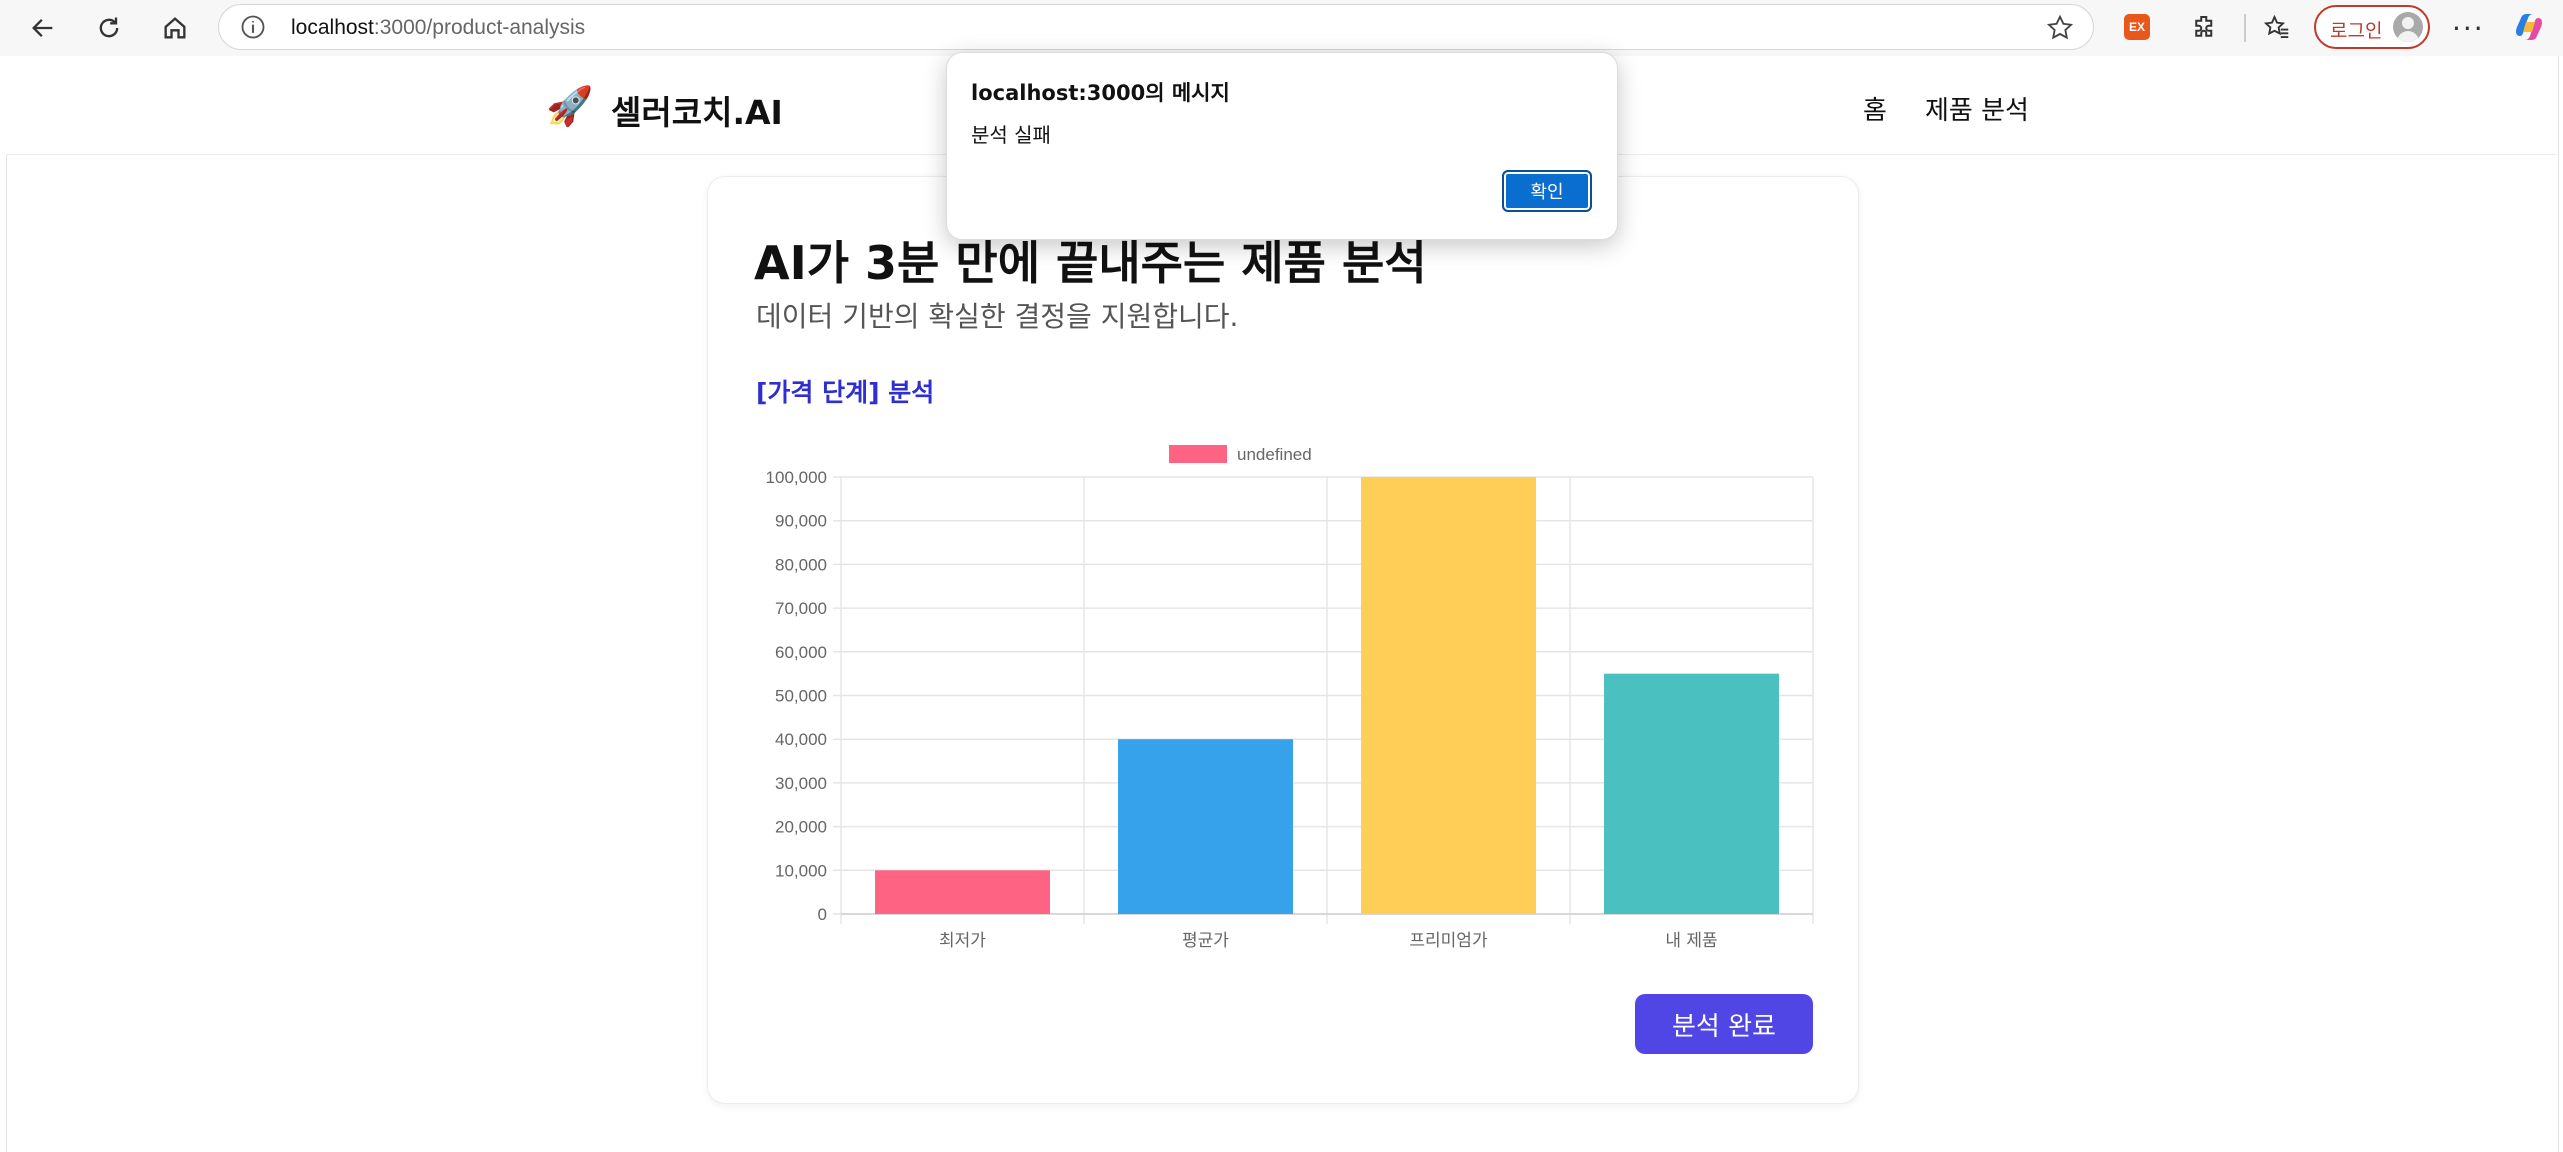 This screenshot has height=1152, width=2563. I want to click on nav-link-home: 홈, so click(1875, 108).